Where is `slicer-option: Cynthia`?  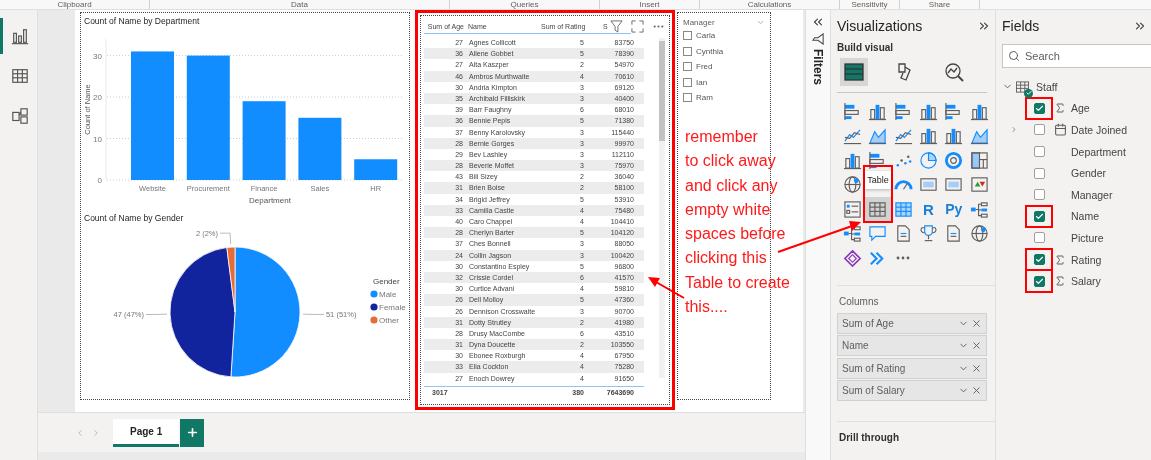 slicer-option: Cynthia is located at coordinates (710, 51).